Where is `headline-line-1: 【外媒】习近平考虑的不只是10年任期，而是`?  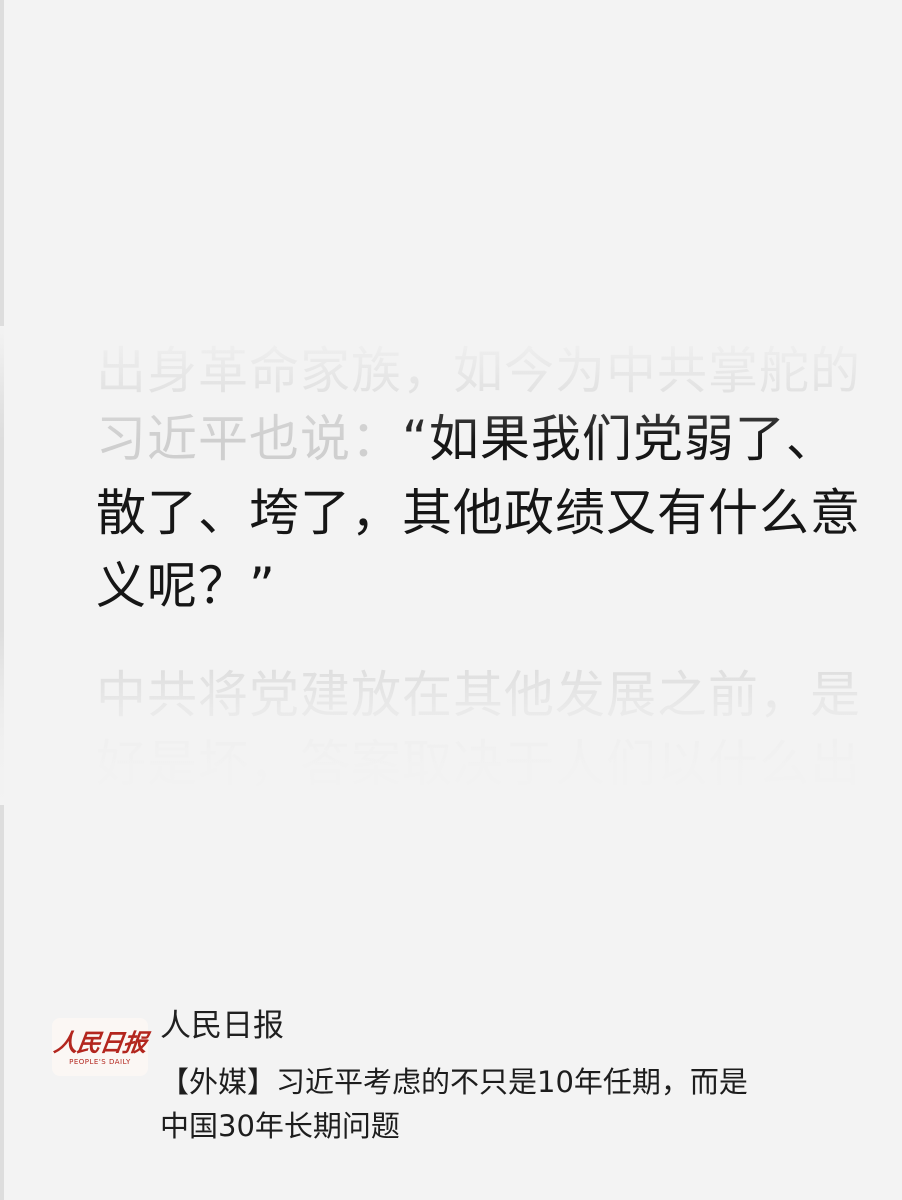 headline-line-1: 【外媒】习近平考虑的不只是10年任期，而是 is located at coordinates (454, 1082).